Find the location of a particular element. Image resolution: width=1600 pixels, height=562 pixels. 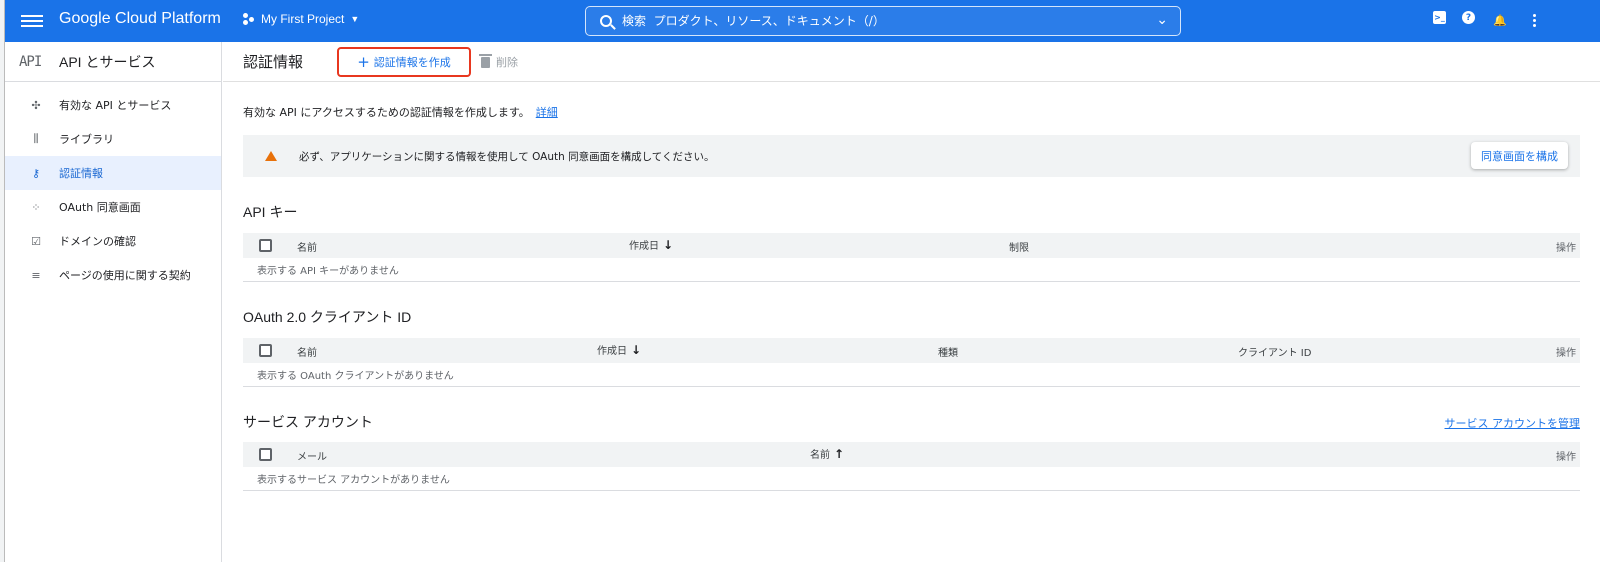

page-agreement-icon: ≡ is located at coordinates (36, 275).